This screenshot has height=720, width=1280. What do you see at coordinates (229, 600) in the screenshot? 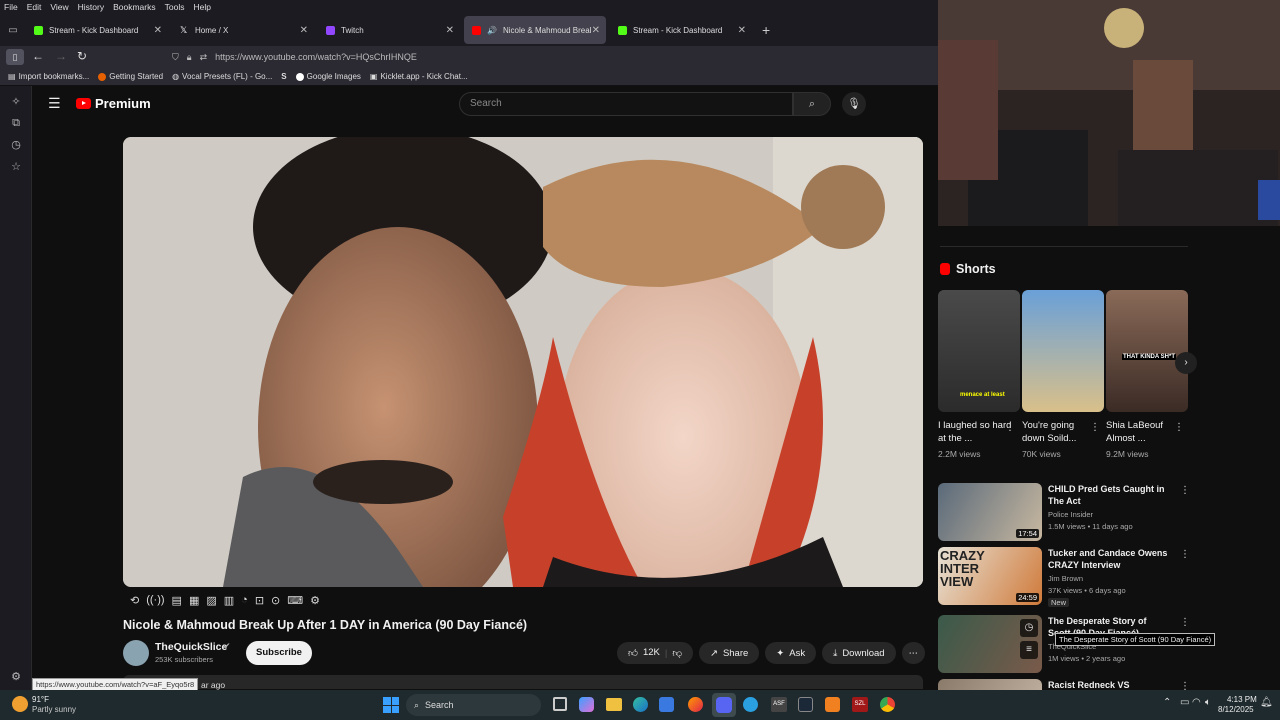
I see `clip-icon: ▥` at bounding box center [229, 600].